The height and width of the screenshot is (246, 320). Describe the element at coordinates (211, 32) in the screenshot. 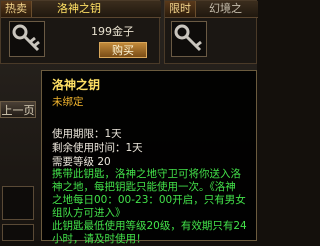

I see `shop-item-card: 限时 幻境之` at that location.